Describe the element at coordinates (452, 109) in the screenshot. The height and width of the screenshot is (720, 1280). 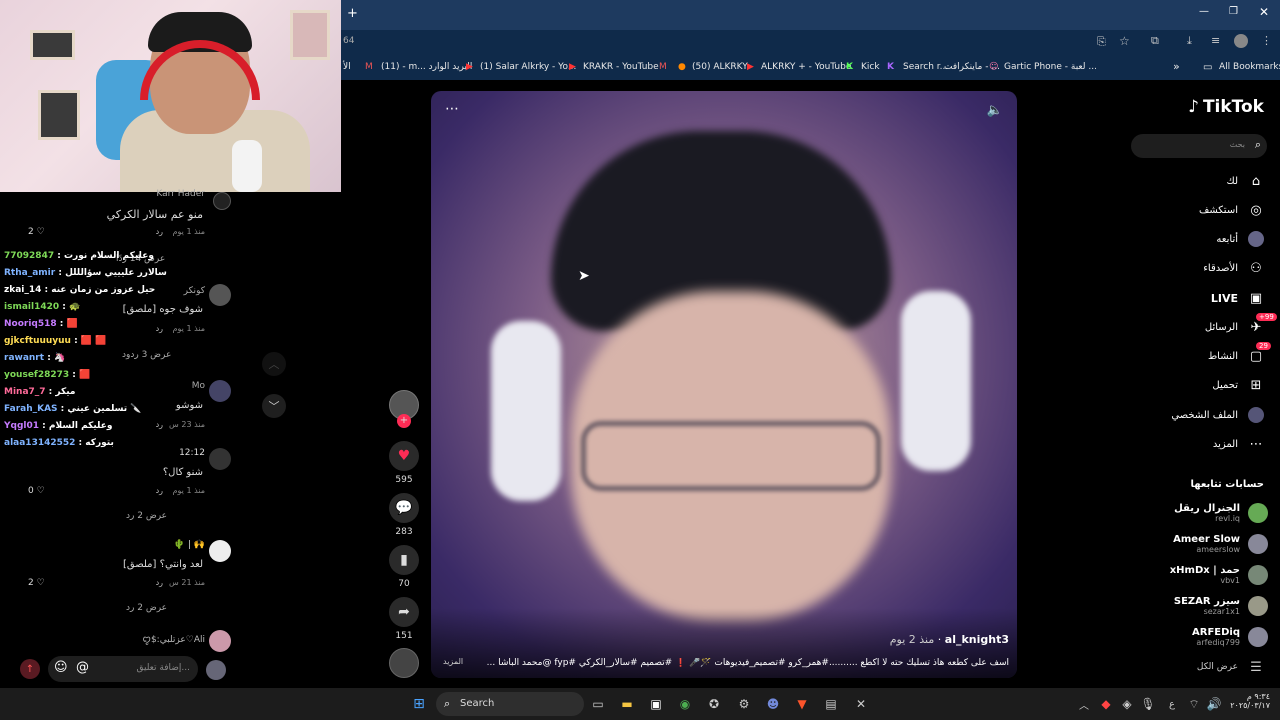
I see `more-options-icon: ⋯` at that location.